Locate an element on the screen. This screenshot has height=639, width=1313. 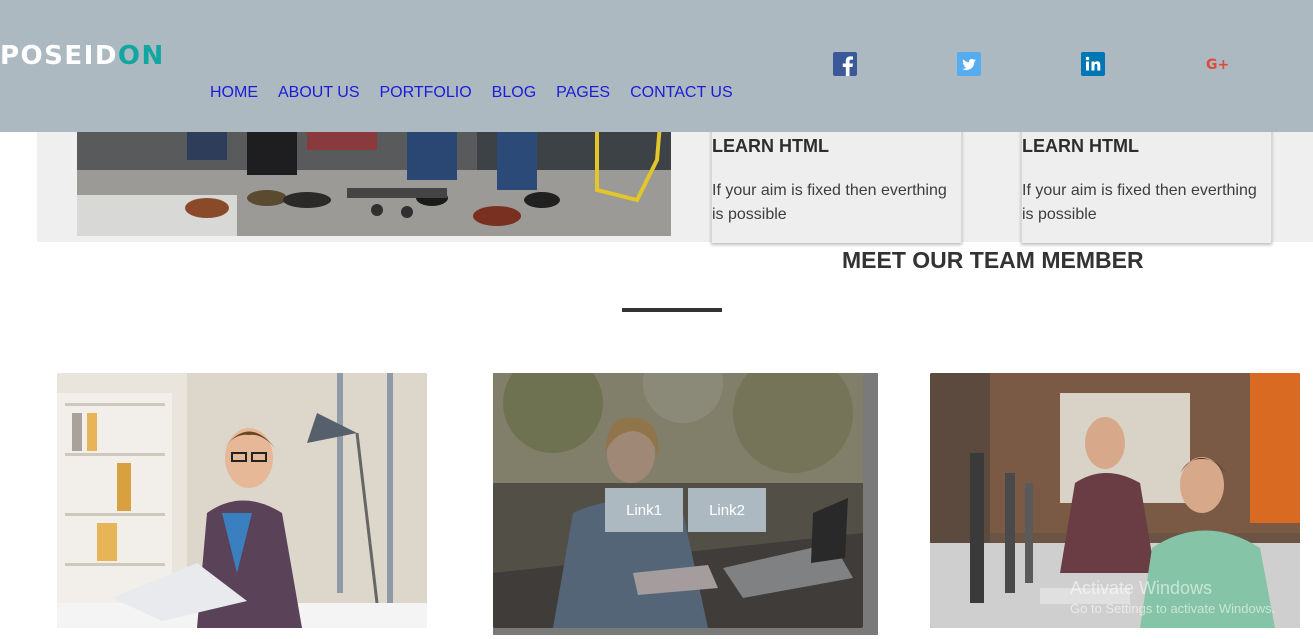
team-member-card: Link1 Link2 is located at coordinates (678, 500).